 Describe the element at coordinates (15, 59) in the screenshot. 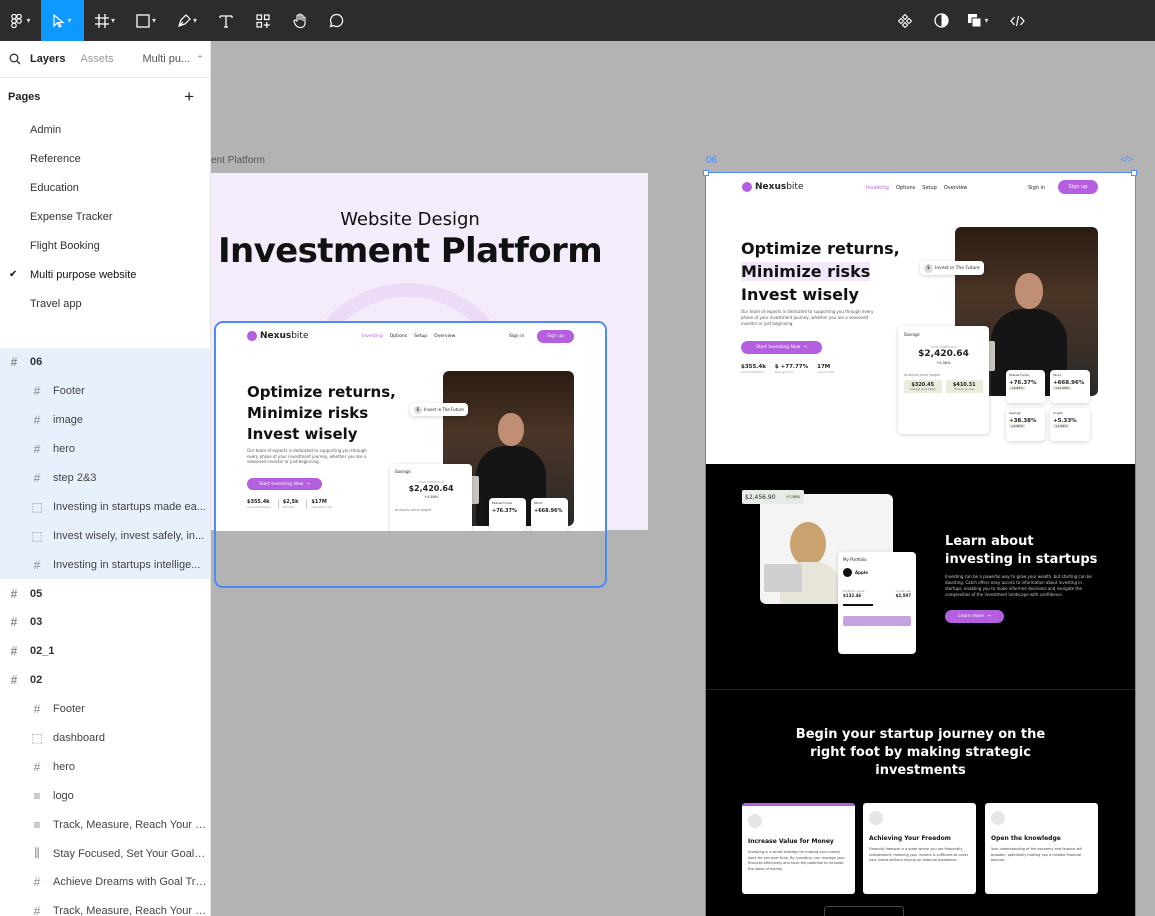

I see `search-icon` at that location.